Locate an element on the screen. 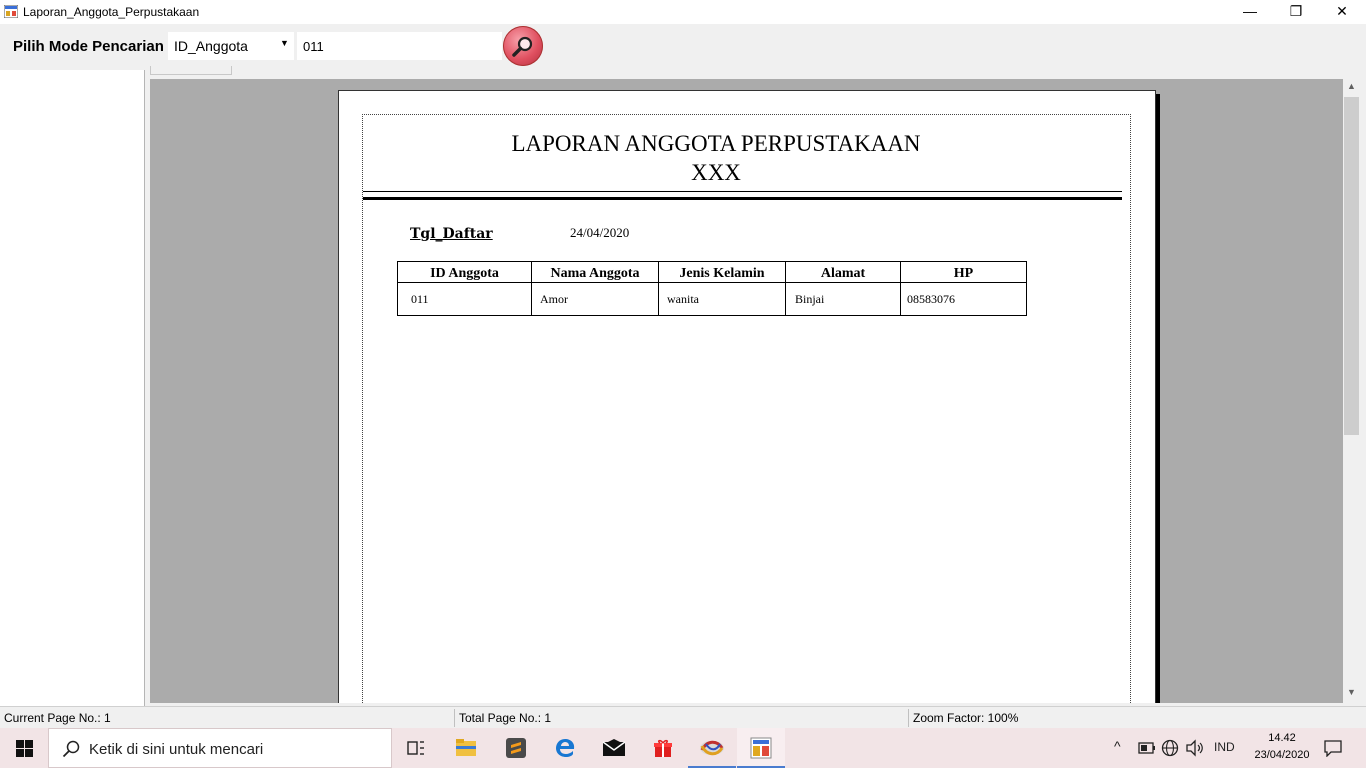  search-mode-select: ID_Anggota ▼ is located at coordinates (231, 46).